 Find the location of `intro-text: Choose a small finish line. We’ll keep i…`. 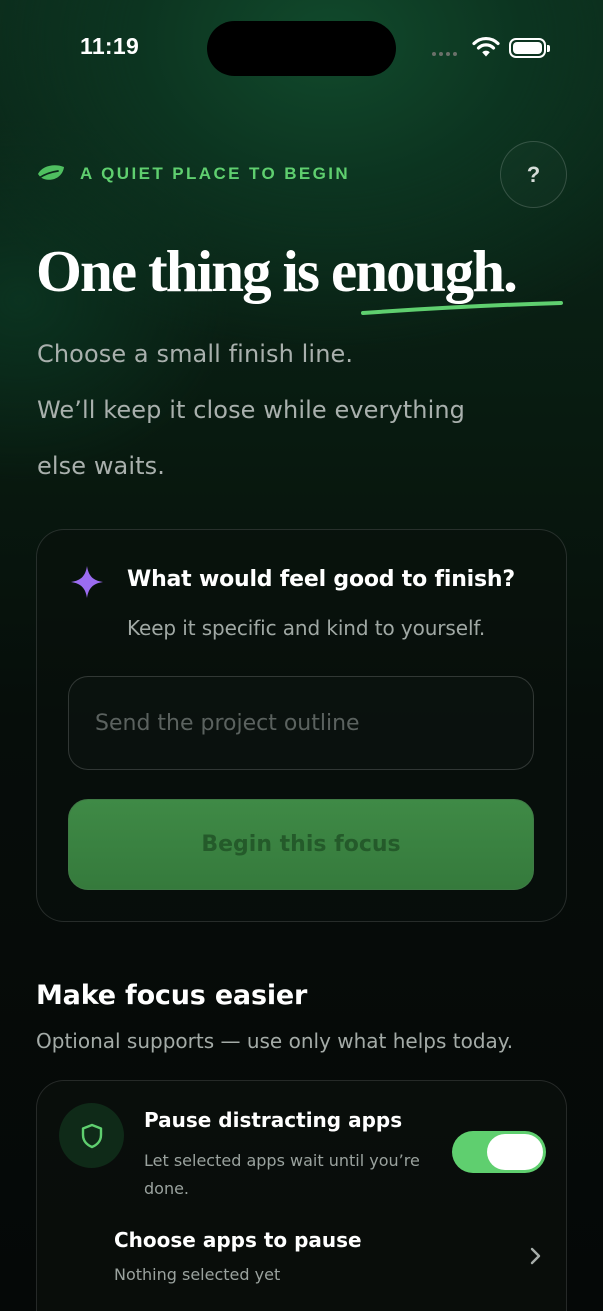

intro-text: Choose a small finish line. We’ll keep i… is located at coordinates (297, 410).